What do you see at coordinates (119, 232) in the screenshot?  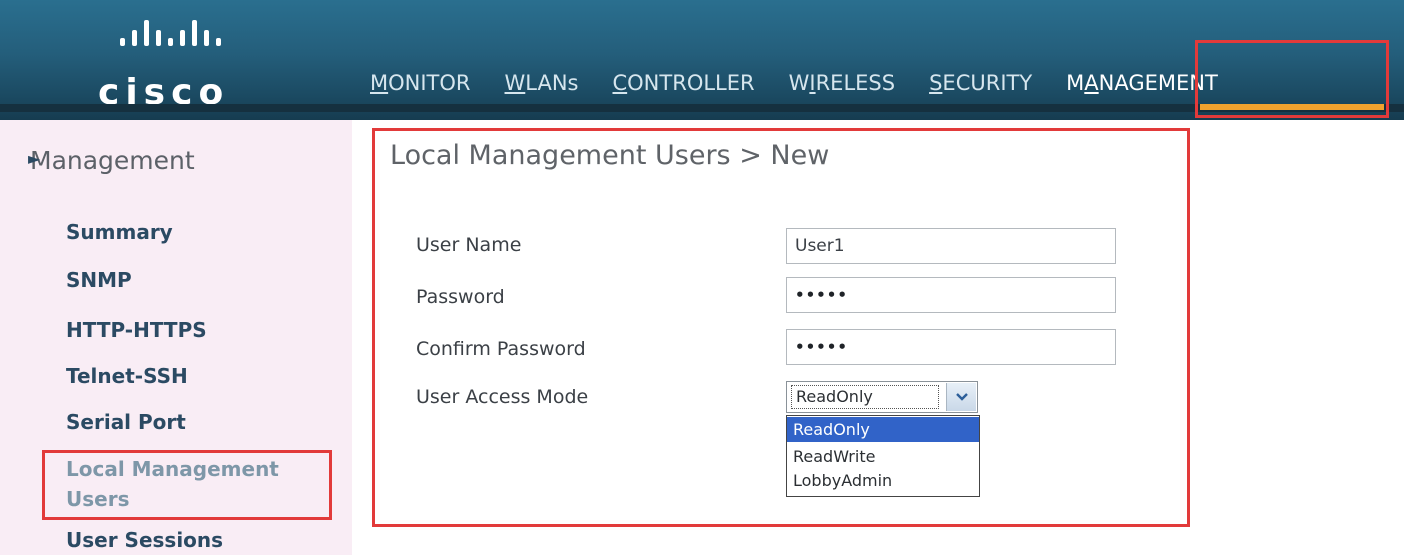 I see `sidebar-item-summary: Summary` at bounding box center [119, 232].